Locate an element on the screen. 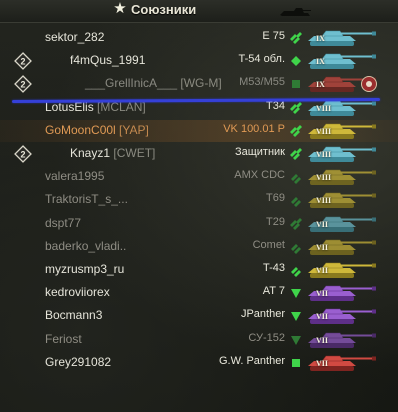  player-nick: f4mQus_1991 is located at coordinates (108, 60).